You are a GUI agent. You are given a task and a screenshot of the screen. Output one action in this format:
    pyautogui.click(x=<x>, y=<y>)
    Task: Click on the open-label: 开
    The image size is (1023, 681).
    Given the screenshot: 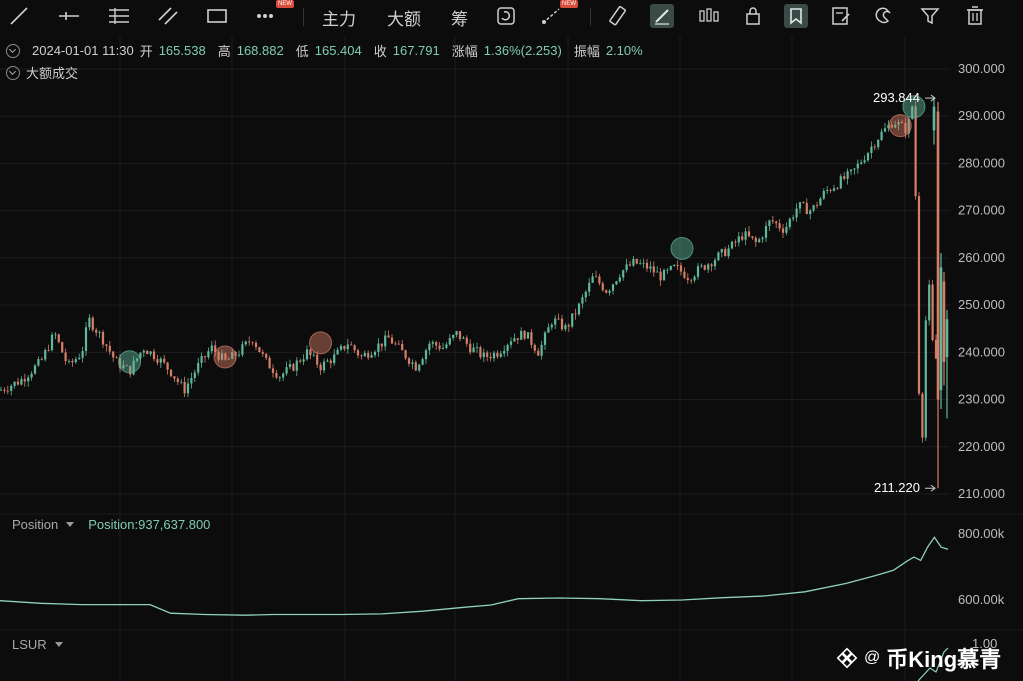 What is the action you would take?
    pyautogui.click(x=146, y=51)
    